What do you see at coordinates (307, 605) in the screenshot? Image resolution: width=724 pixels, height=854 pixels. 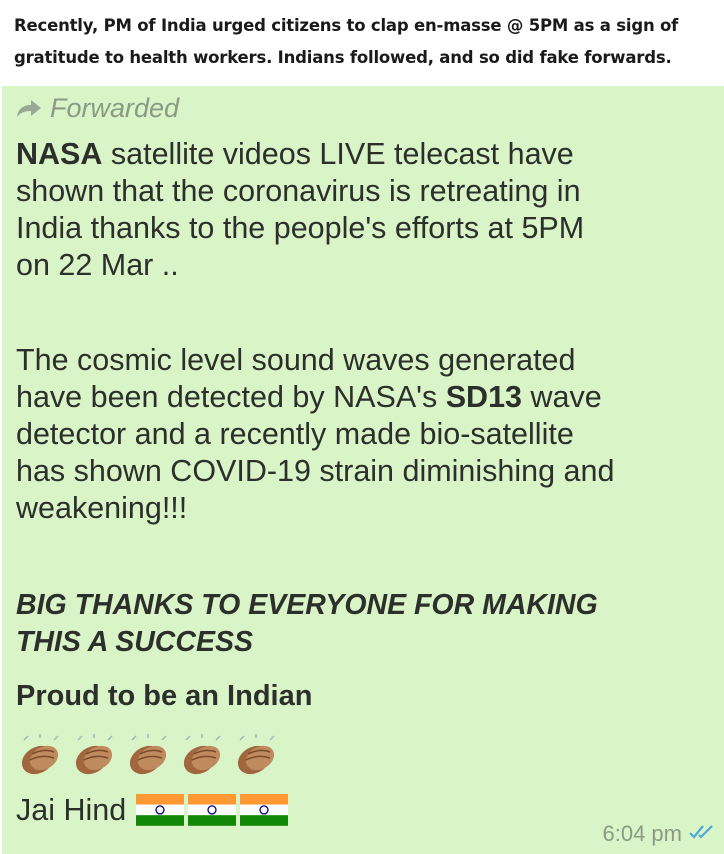 I see `message-line: BIG THANKS TO EVERYONE FOR MAKING` at bounding box center [307, 605].